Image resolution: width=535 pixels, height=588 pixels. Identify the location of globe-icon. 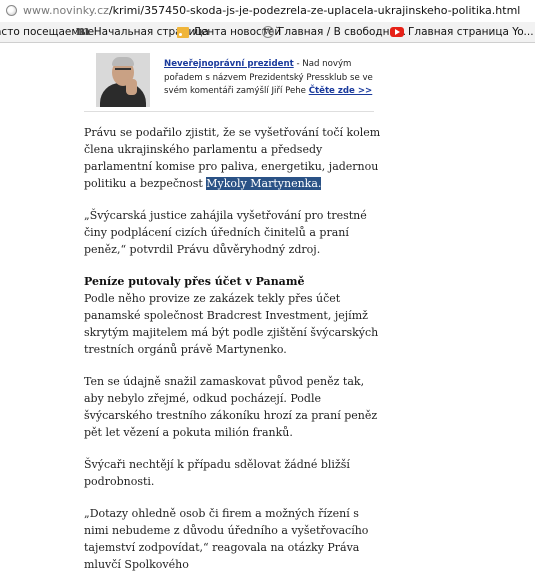
(11, 10).